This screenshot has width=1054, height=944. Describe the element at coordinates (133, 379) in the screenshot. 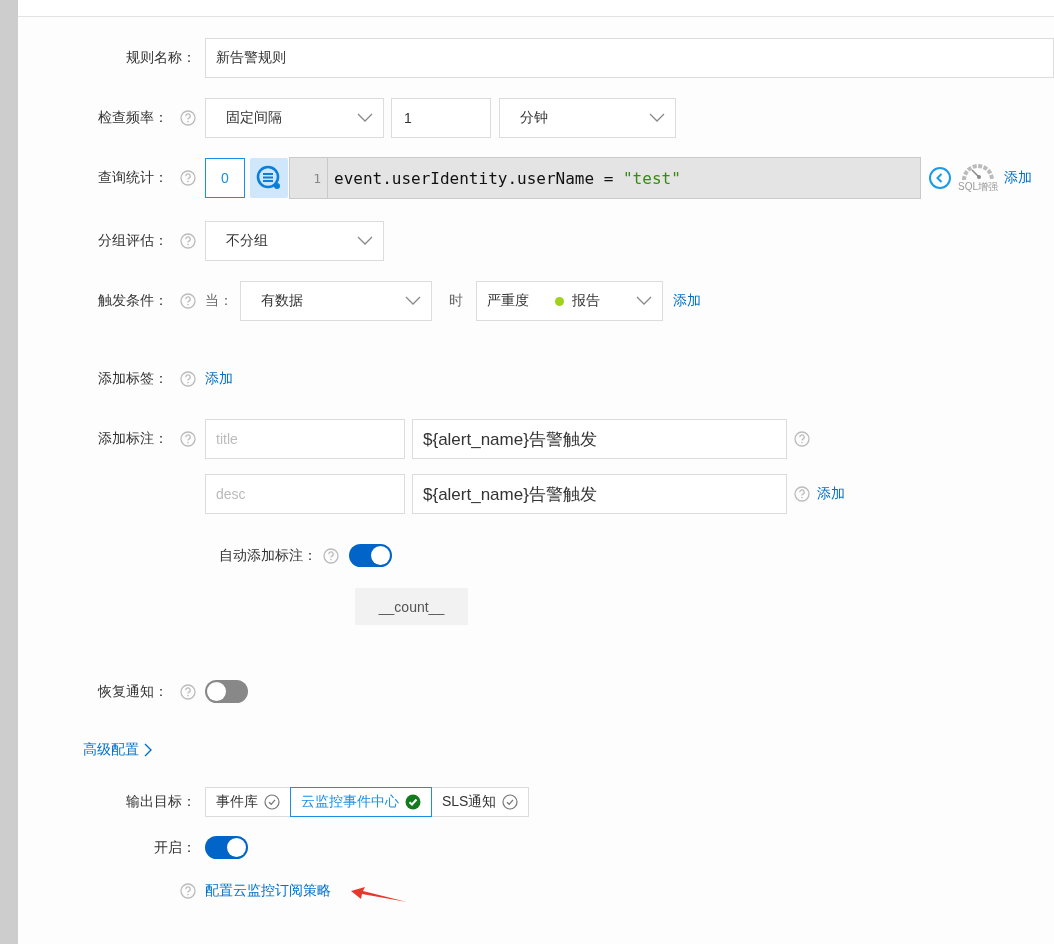

I see `field-label: 添加标签：` at that location.